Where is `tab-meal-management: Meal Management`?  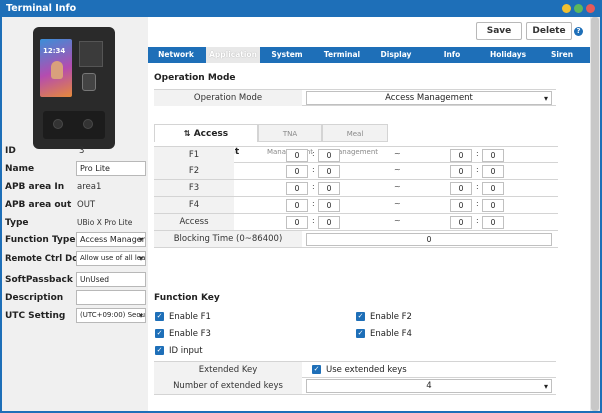 tab-meal-management: Meal Management is located at coordinates (355, 140).